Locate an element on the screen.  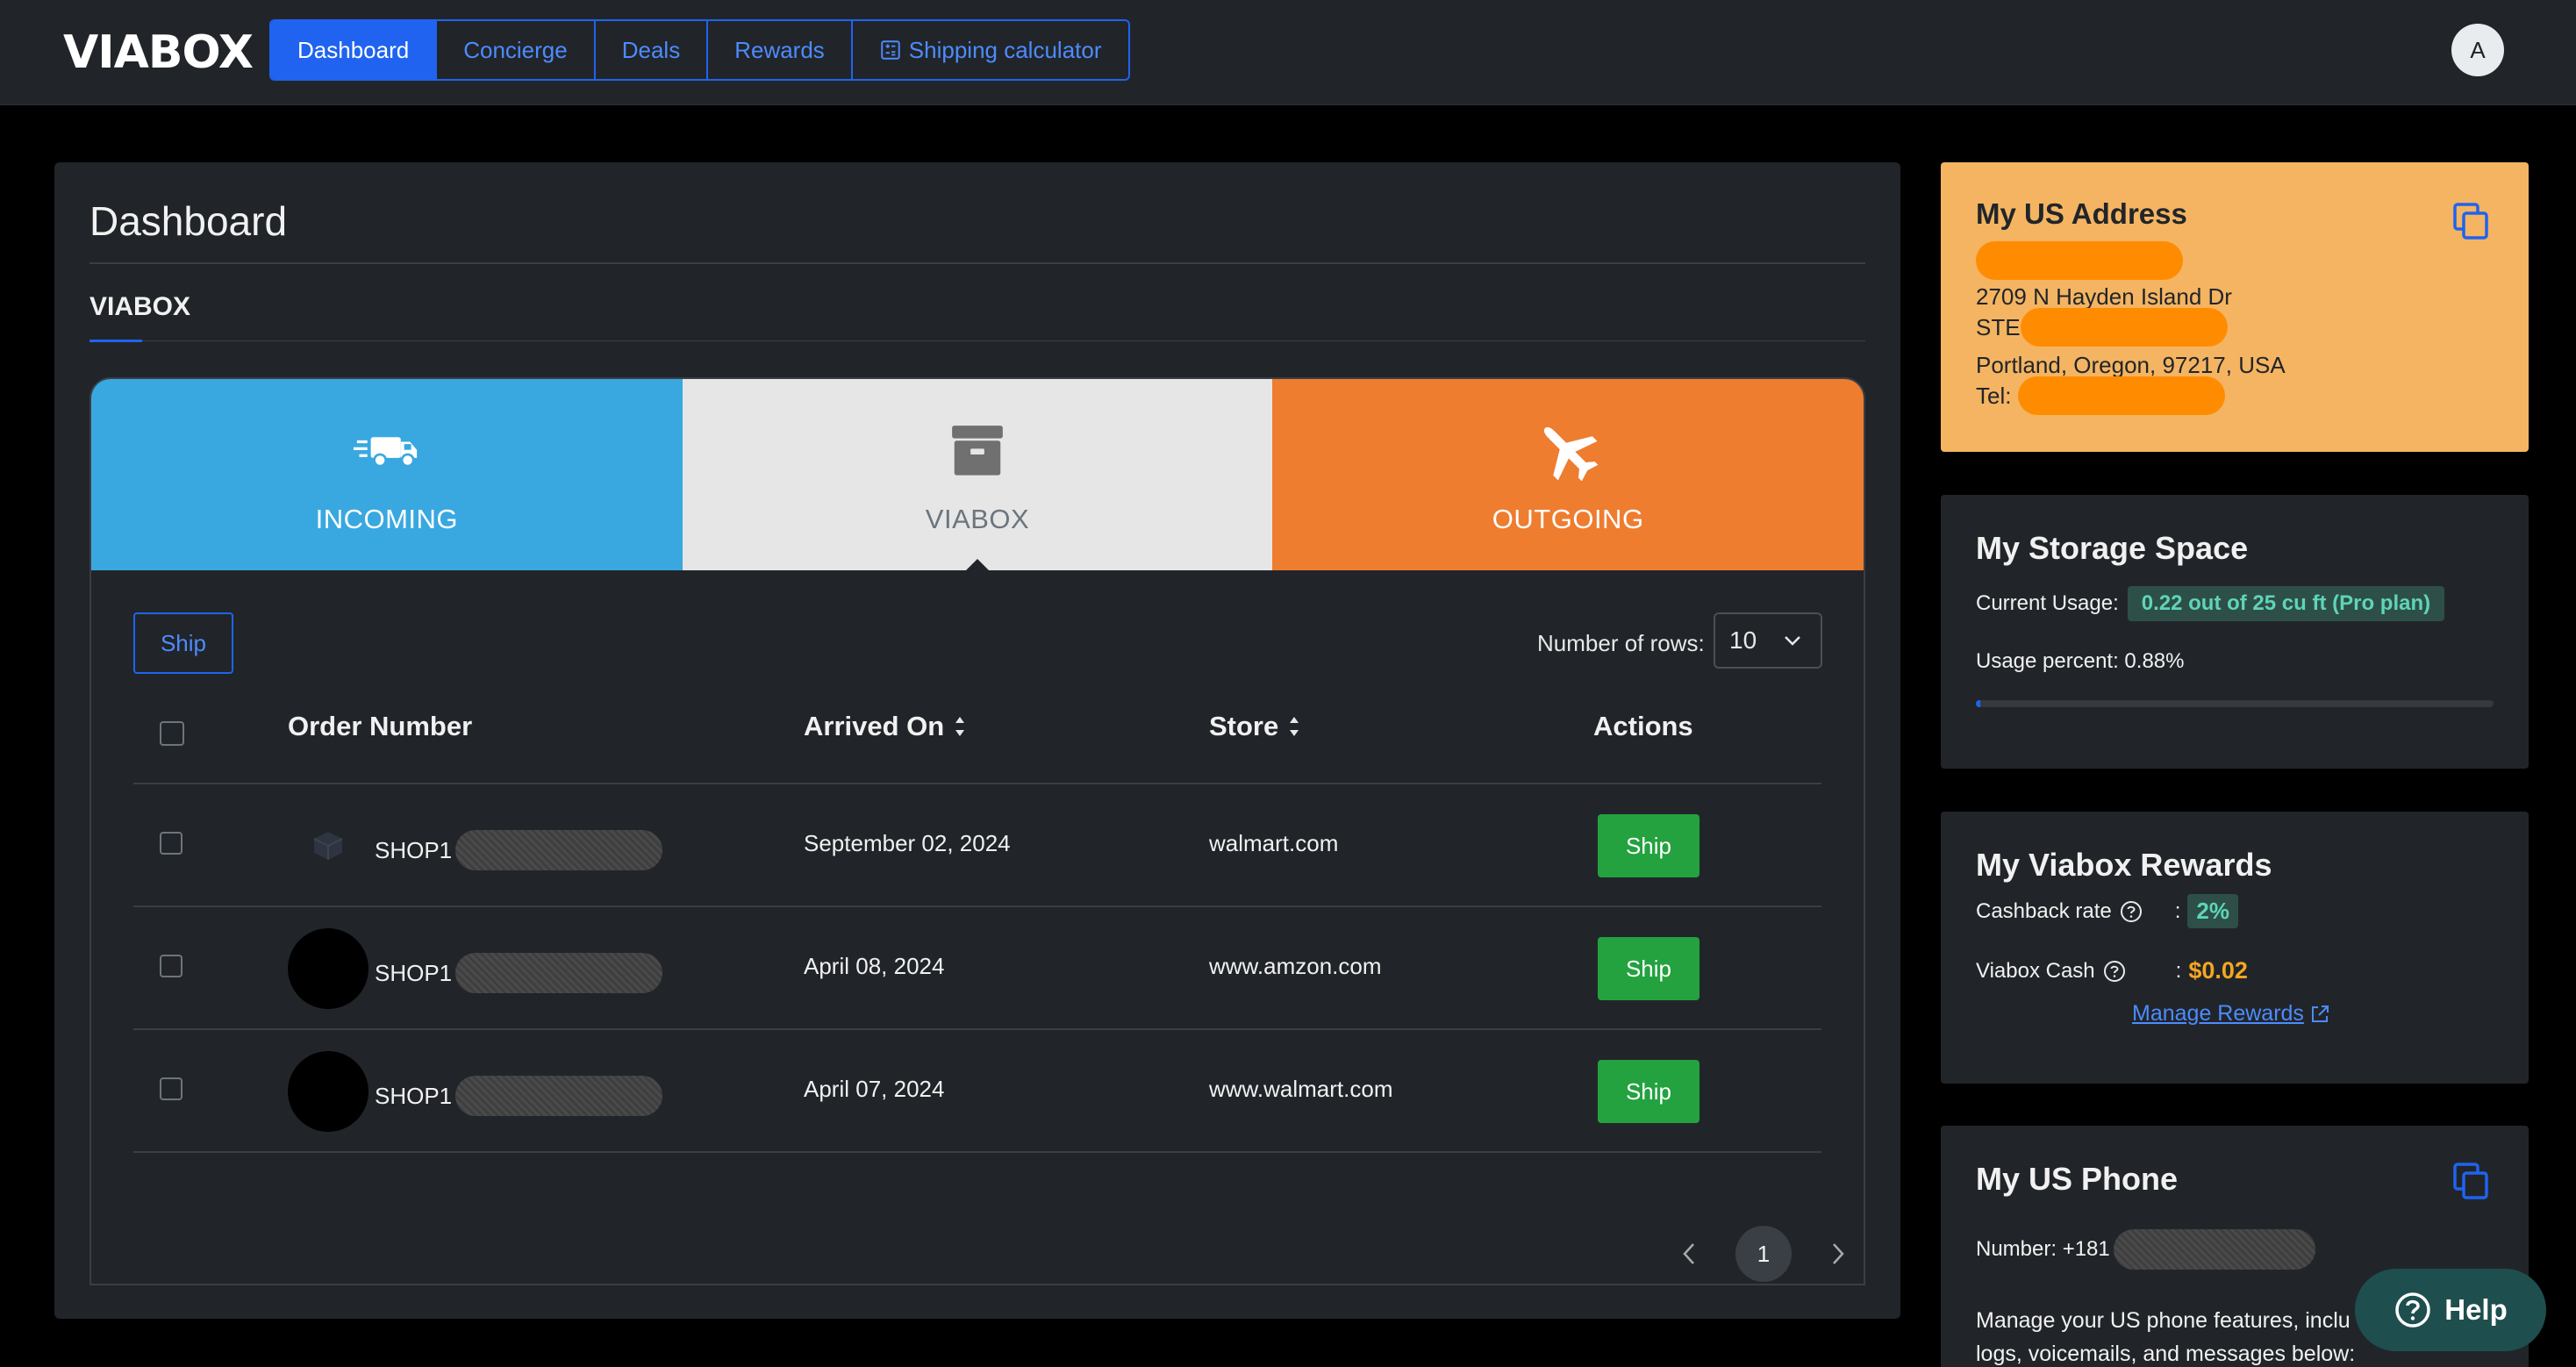
current-usage-label: Current Usage: is located at coordinates (2047, 603).